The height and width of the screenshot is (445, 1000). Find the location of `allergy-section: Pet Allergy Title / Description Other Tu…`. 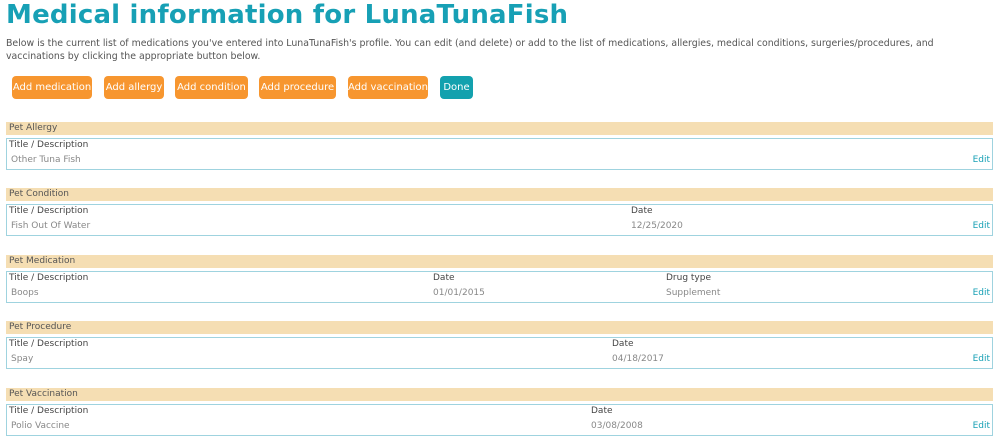

allergy-section: Pet Allergy Title / Description Other Tu… is located at coordinates (499, 146).